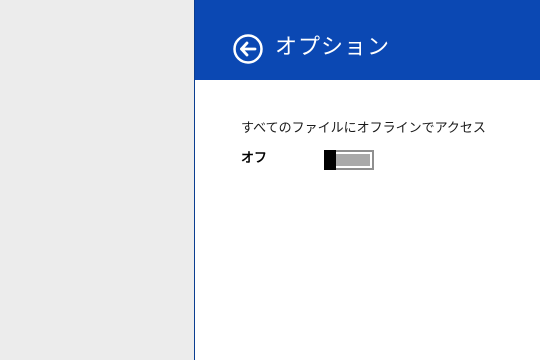 The width and height of the screenshot is (540, 360). What do you see at coordinates (353, 160) in the screenshot?
I see `toggle-track` at bounding box center [353, 160].